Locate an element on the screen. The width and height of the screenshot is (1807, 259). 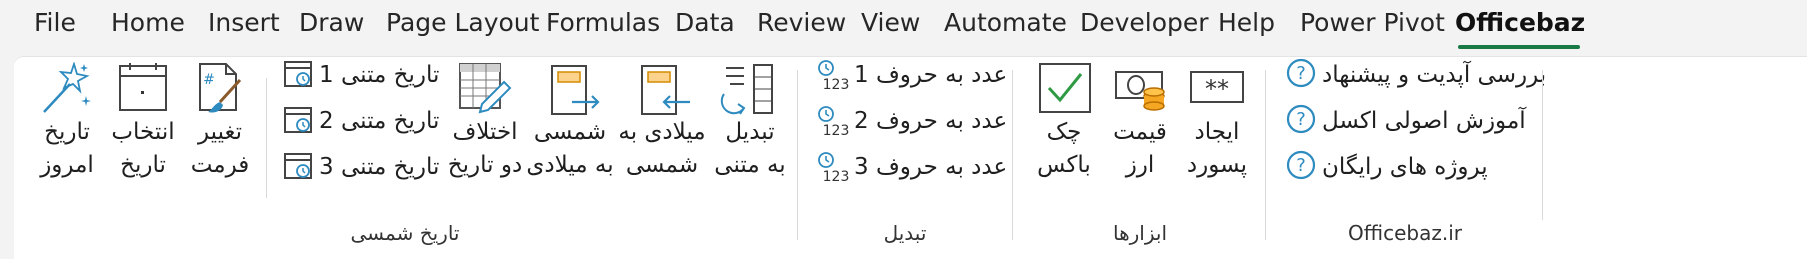
excel-tutorial-button: ? آموزش اصولی اکسل is located at coordinates (1406, 124).